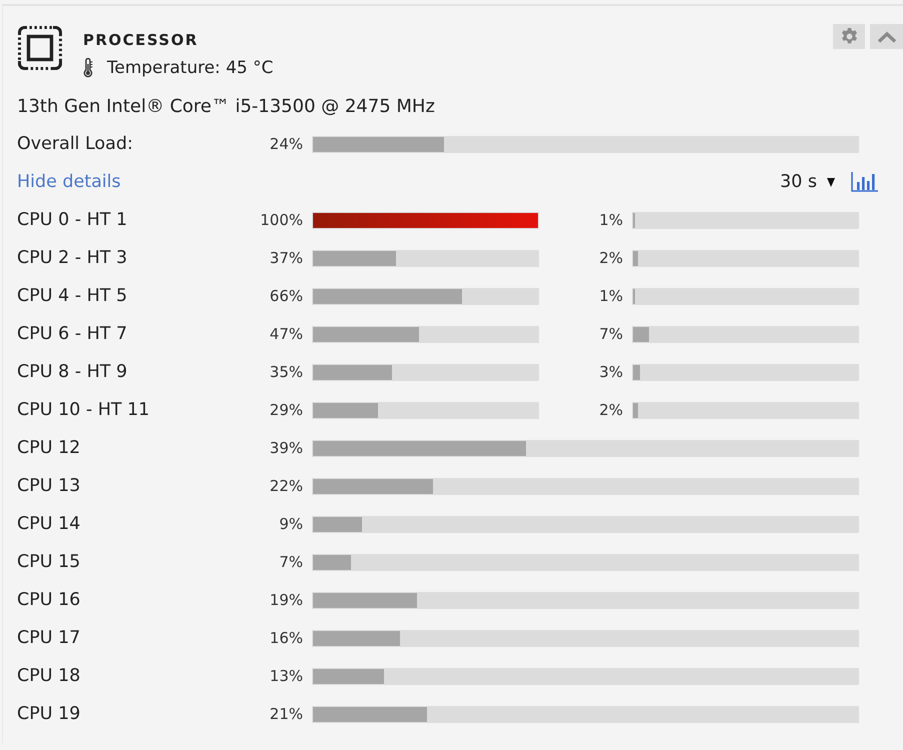 The width and height of the screenshot is (903, 750). What do you see at coordinates (285, 372) in the screenshot?
I see `load-reading: 35%` at bounding box center [285, 372].